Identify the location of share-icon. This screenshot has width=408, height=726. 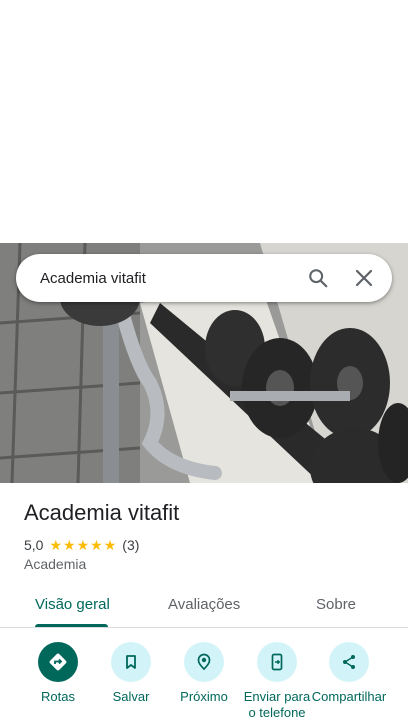
(349, 662).